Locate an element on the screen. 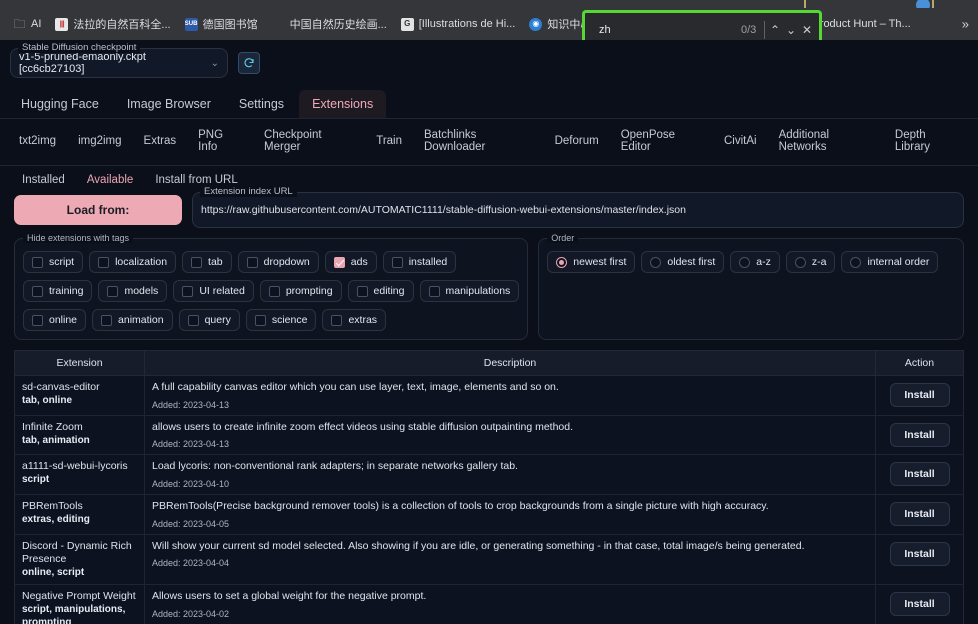 The width and height of the screenshot is (978, 624). tag-checkbox-dropdown: dropdown is located at coordinates (278, 262).